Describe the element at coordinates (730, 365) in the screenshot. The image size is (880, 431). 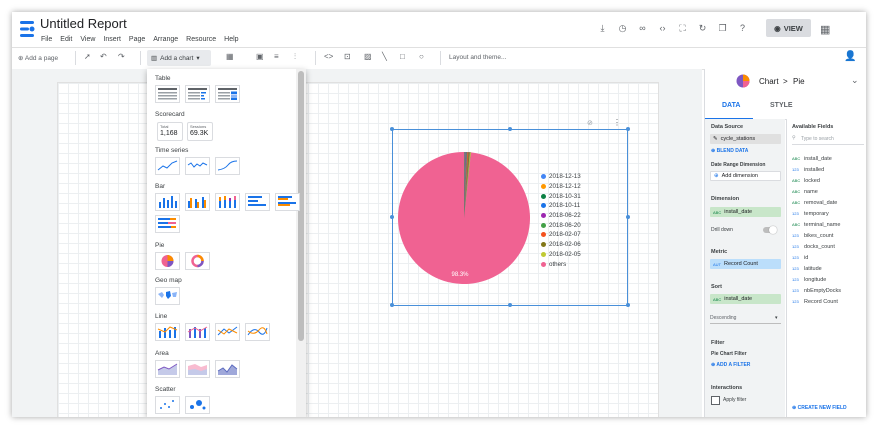
I see `add-filter-button: ⊕ ADD A FILTER` at that location.